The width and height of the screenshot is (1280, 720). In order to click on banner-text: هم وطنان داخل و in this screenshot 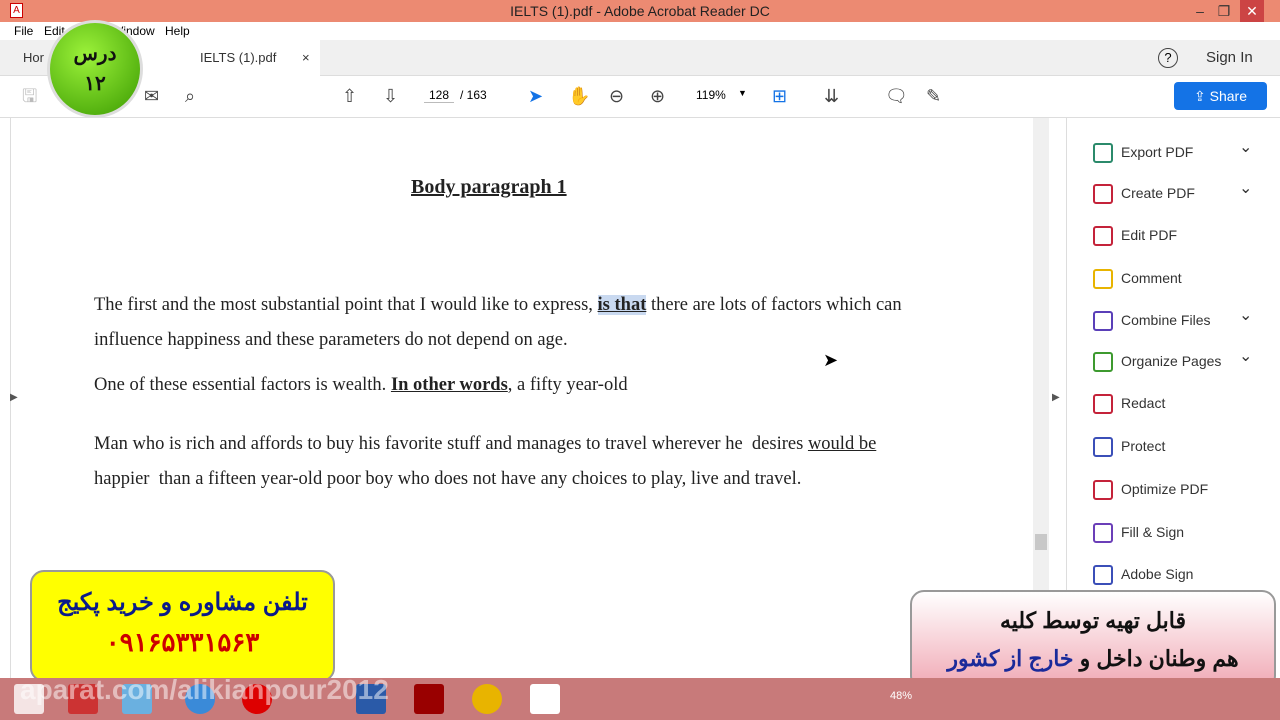, I will do `click(1156, 658)`.